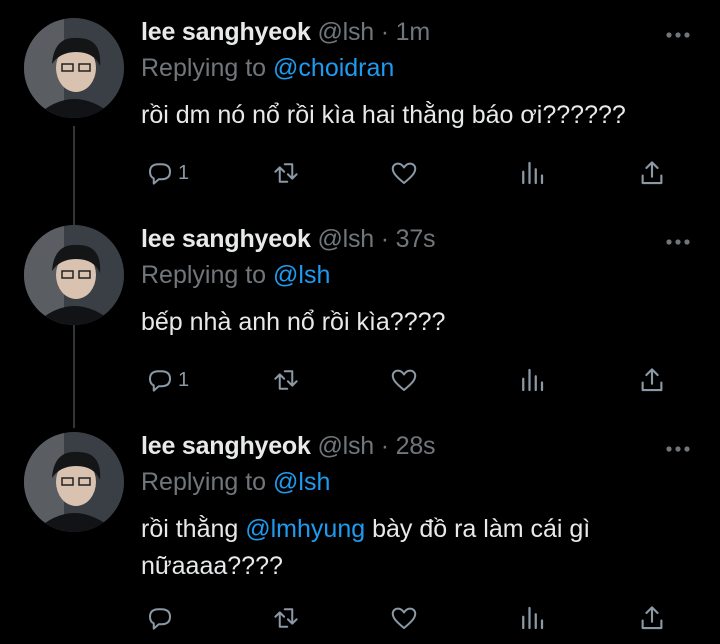 The width and height of the screenshot is (720, 644). I want to click on timestamp: 1m, so click(413, 32).